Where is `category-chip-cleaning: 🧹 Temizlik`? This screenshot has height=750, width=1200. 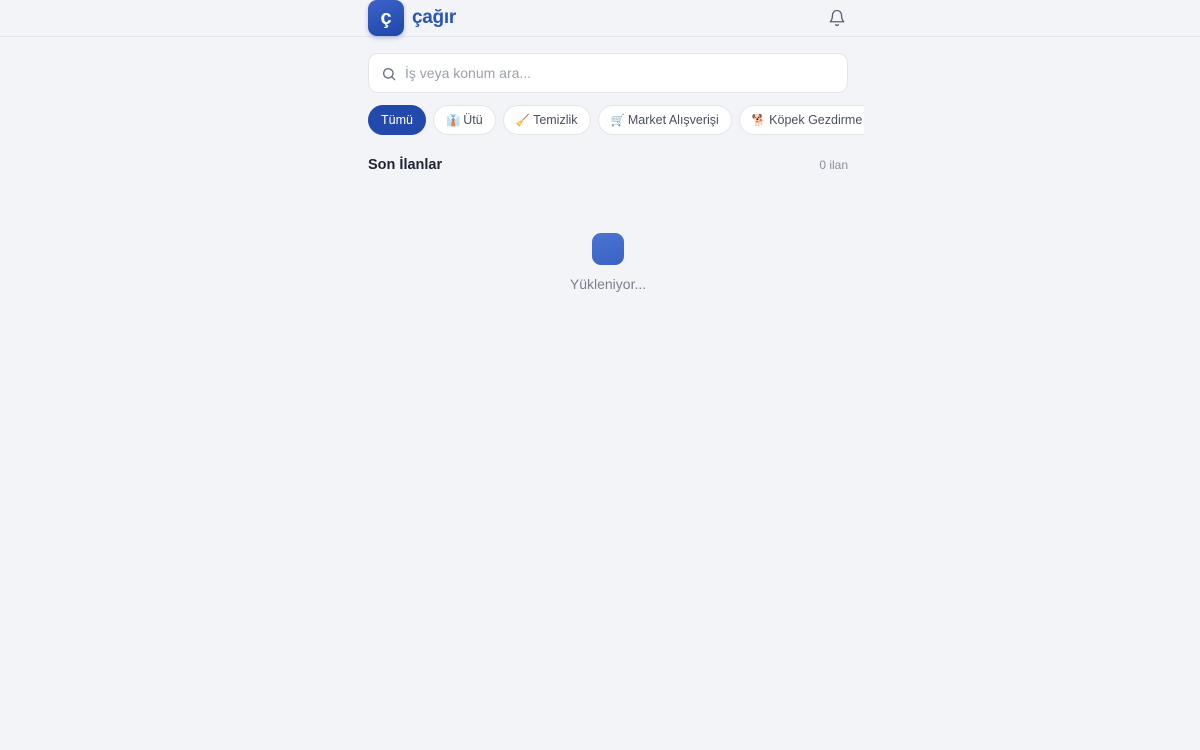
category-chip-cleaning: 🧹 Temizlik is located at coordinates (546, 120).